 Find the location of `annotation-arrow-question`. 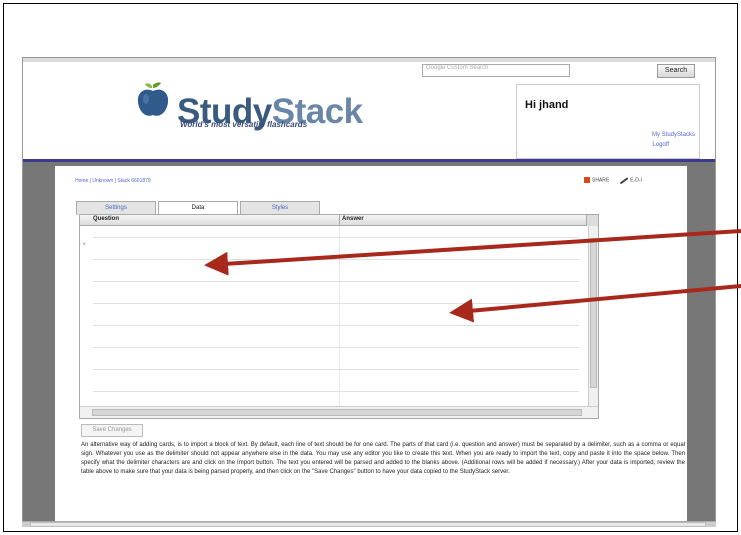

annotation-arrow-question is located at coordinates (472, 252).